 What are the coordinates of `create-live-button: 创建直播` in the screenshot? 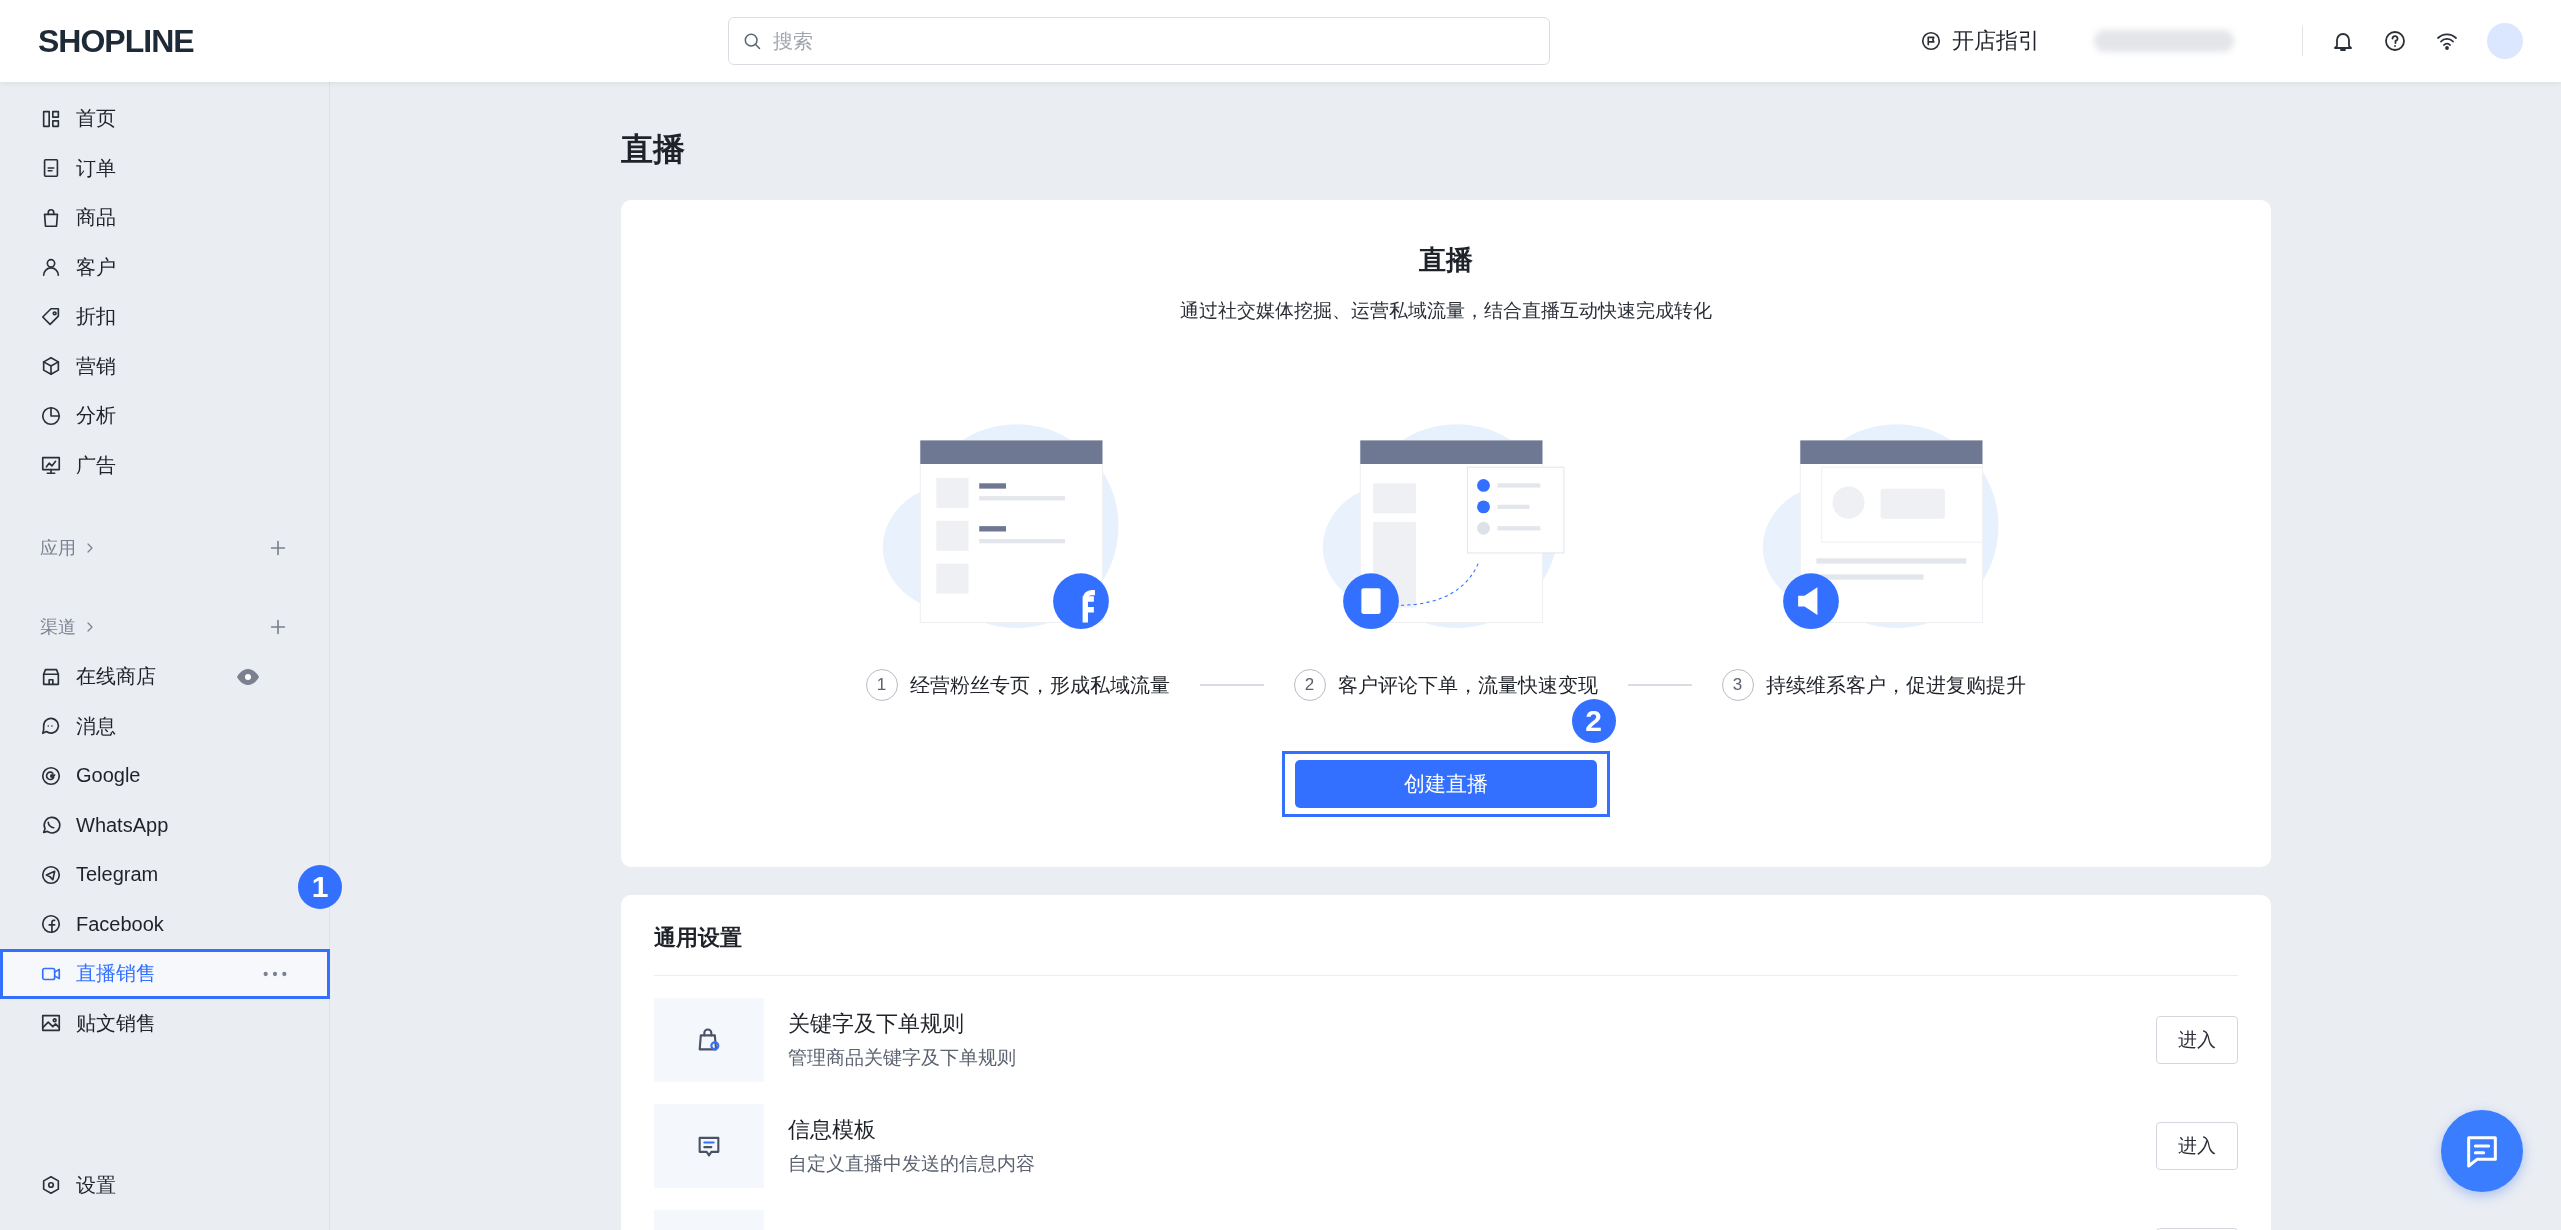 It's located at (1445, 784).